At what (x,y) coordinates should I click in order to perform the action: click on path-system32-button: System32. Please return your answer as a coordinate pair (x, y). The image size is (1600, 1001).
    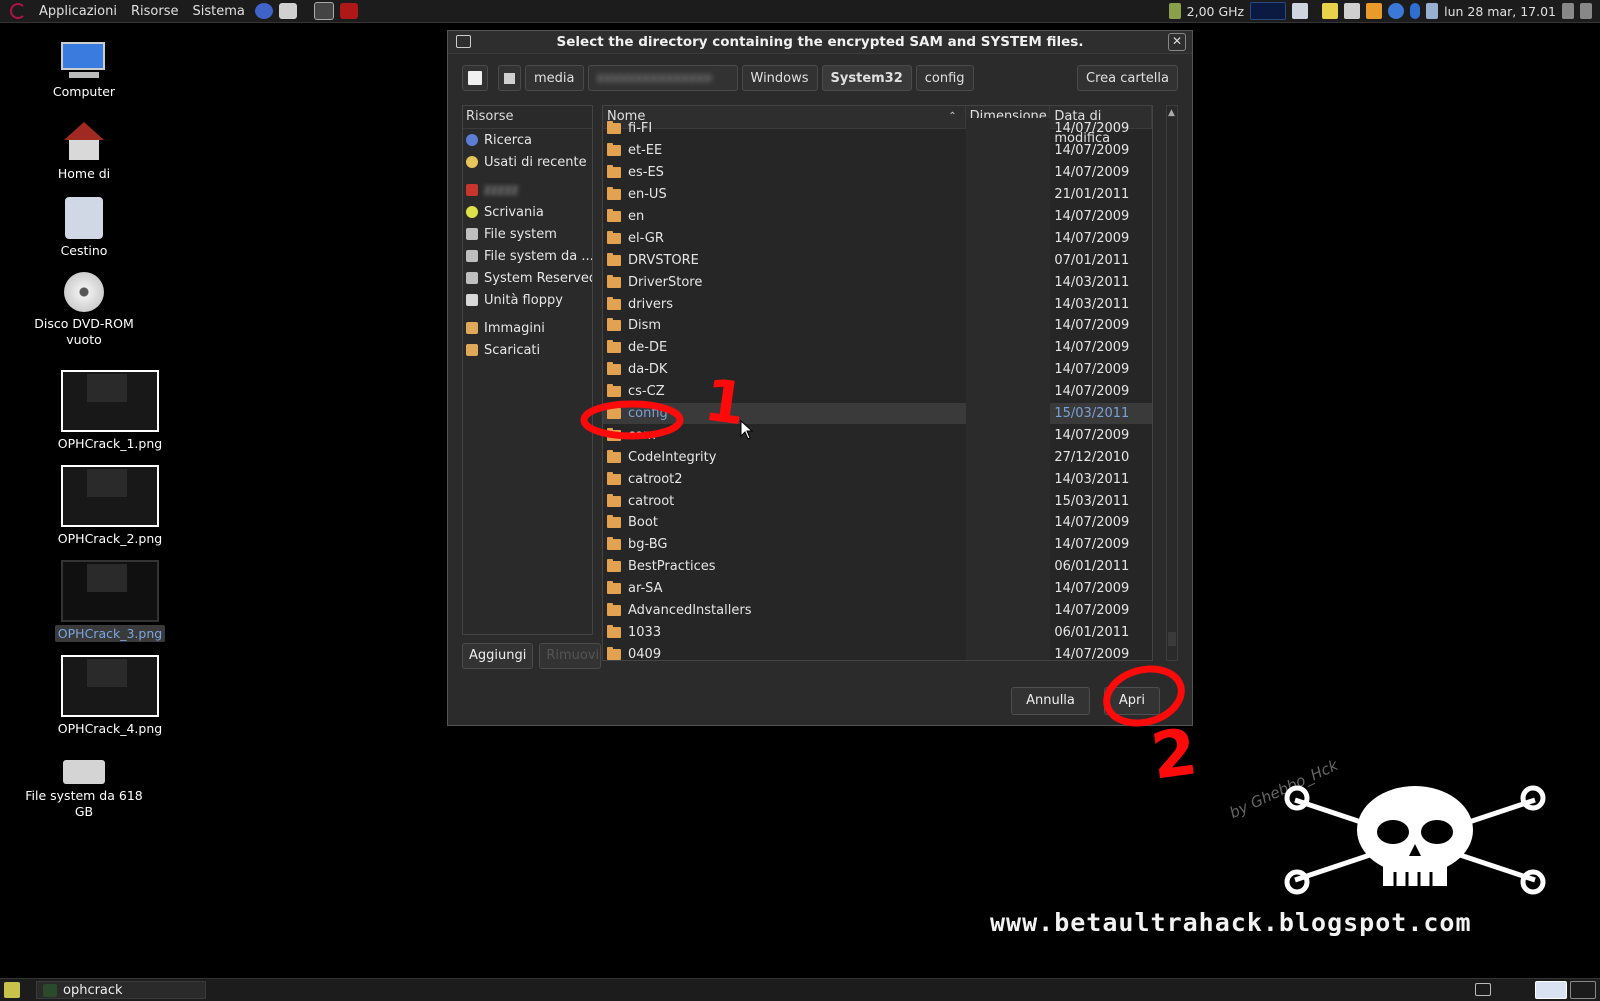
    Looking at the image, I should click on (866, 78).